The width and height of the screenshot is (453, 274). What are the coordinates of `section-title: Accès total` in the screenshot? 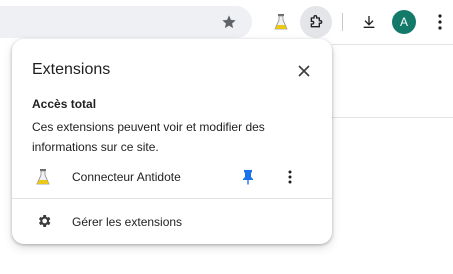 It's located at (64, 104).